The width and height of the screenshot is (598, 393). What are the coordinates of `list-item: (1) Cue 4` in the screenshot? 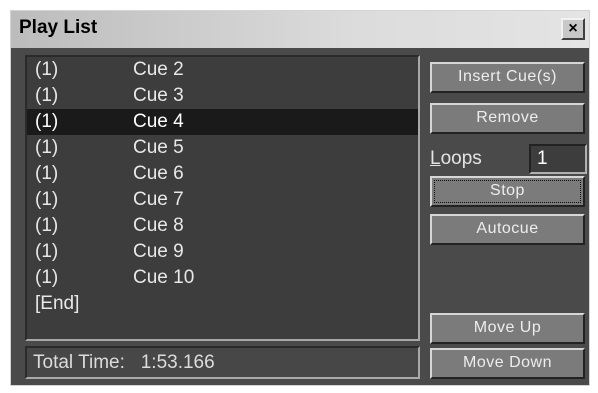 It's located at (222, 122).